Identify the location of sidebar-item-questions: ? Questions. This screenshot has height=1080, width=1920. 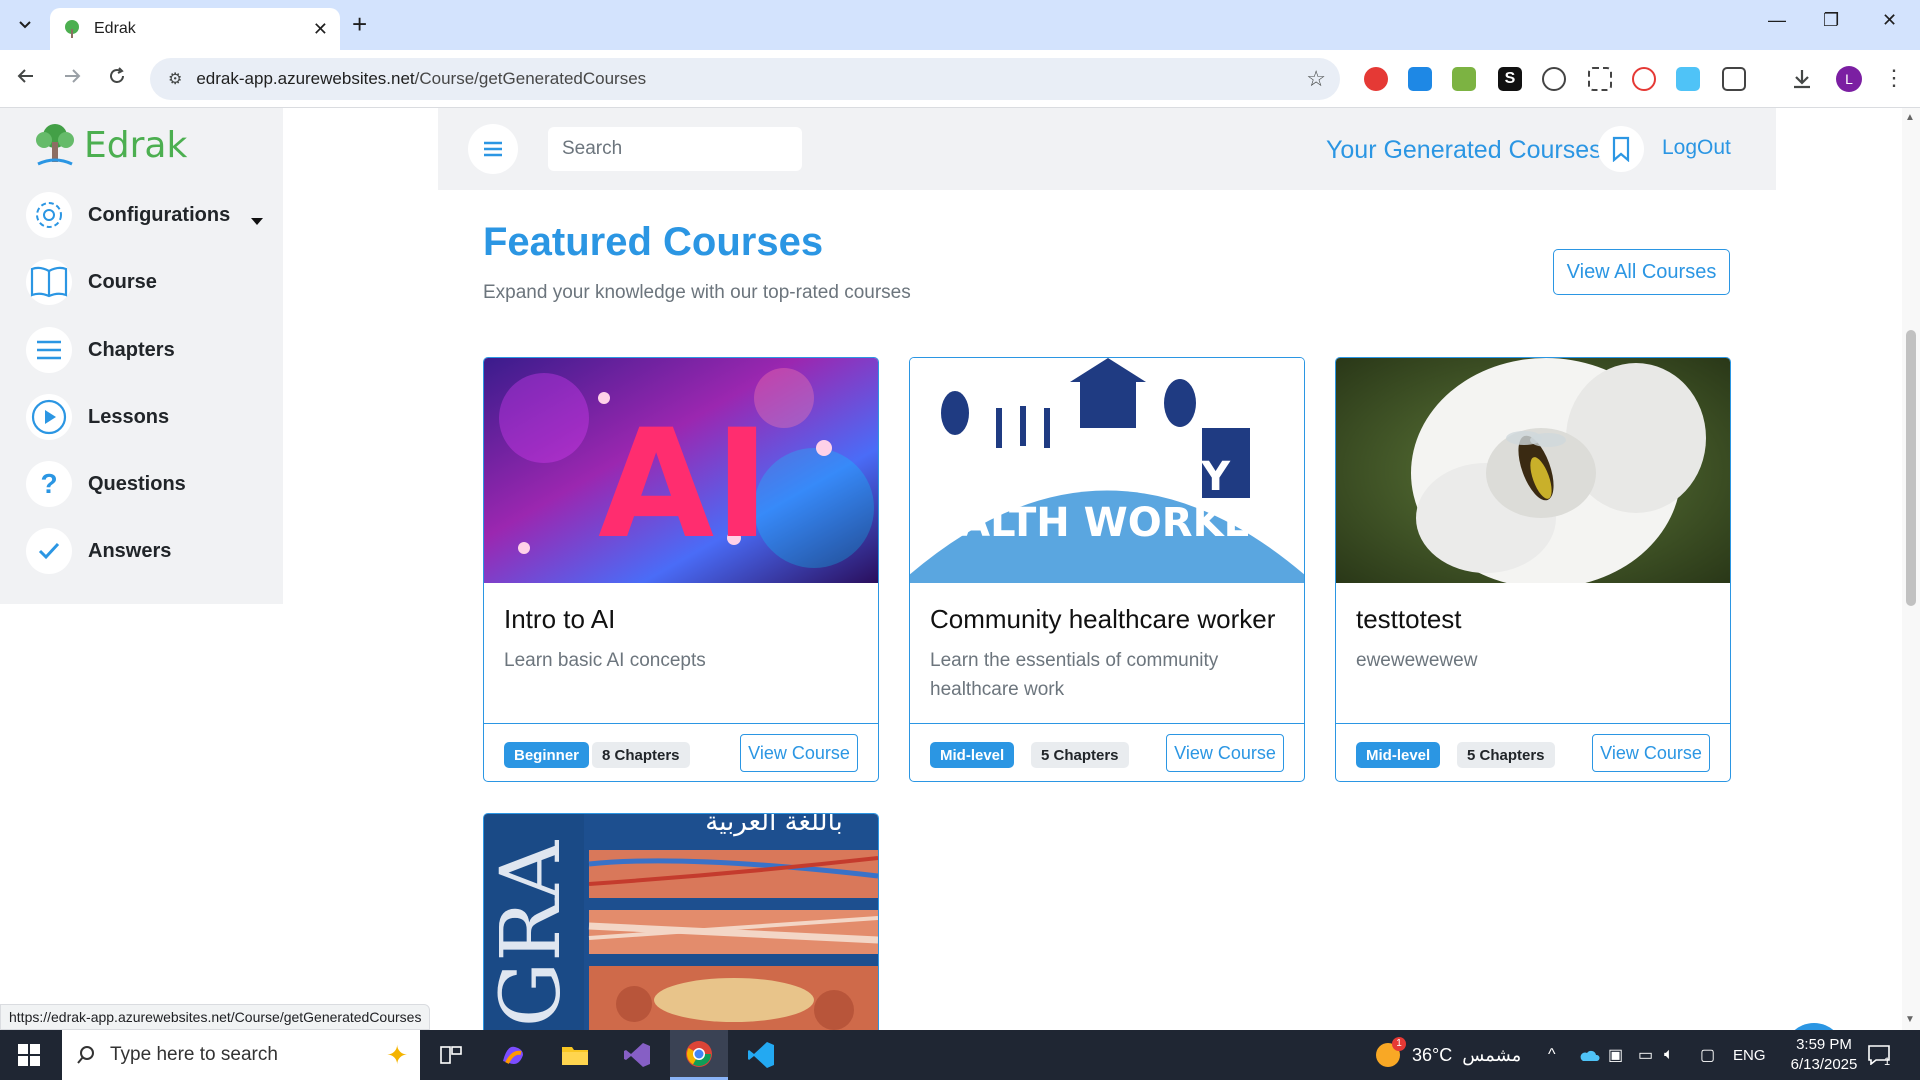
(106, 484).